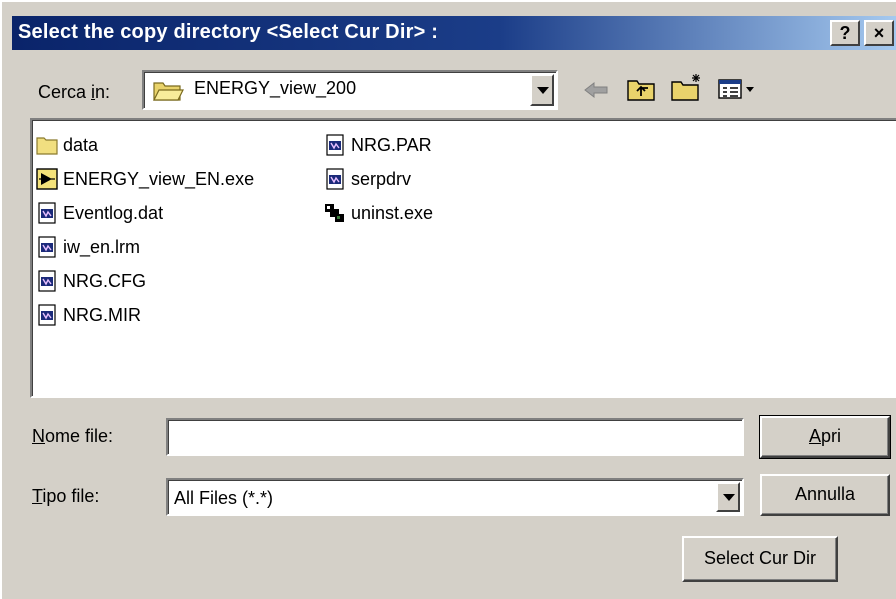 Image resolution: width=896 pixels, height=599 pixels. Describe the element at coordinates (455, 437) in the screenshot. I see `filename-input` at that location.